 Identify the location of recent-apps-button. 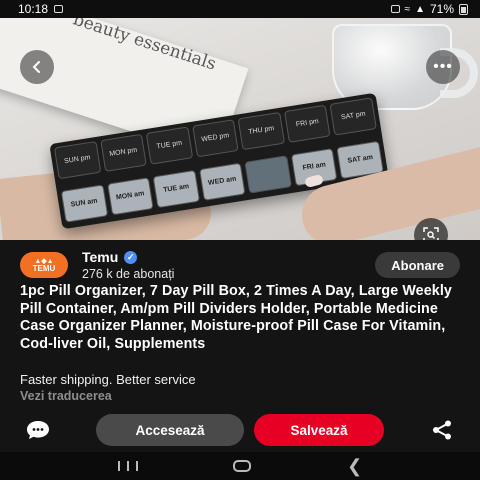
(127, 466).